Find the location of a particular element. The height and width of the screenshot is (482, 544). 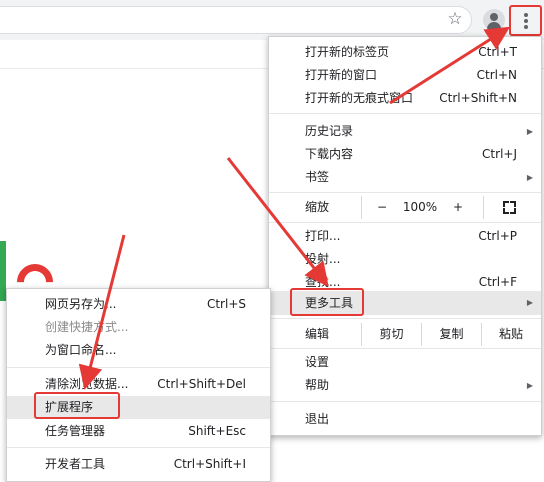

menu-row-zoom: 缩放 − 100% + is located at coordinates (405, 207).